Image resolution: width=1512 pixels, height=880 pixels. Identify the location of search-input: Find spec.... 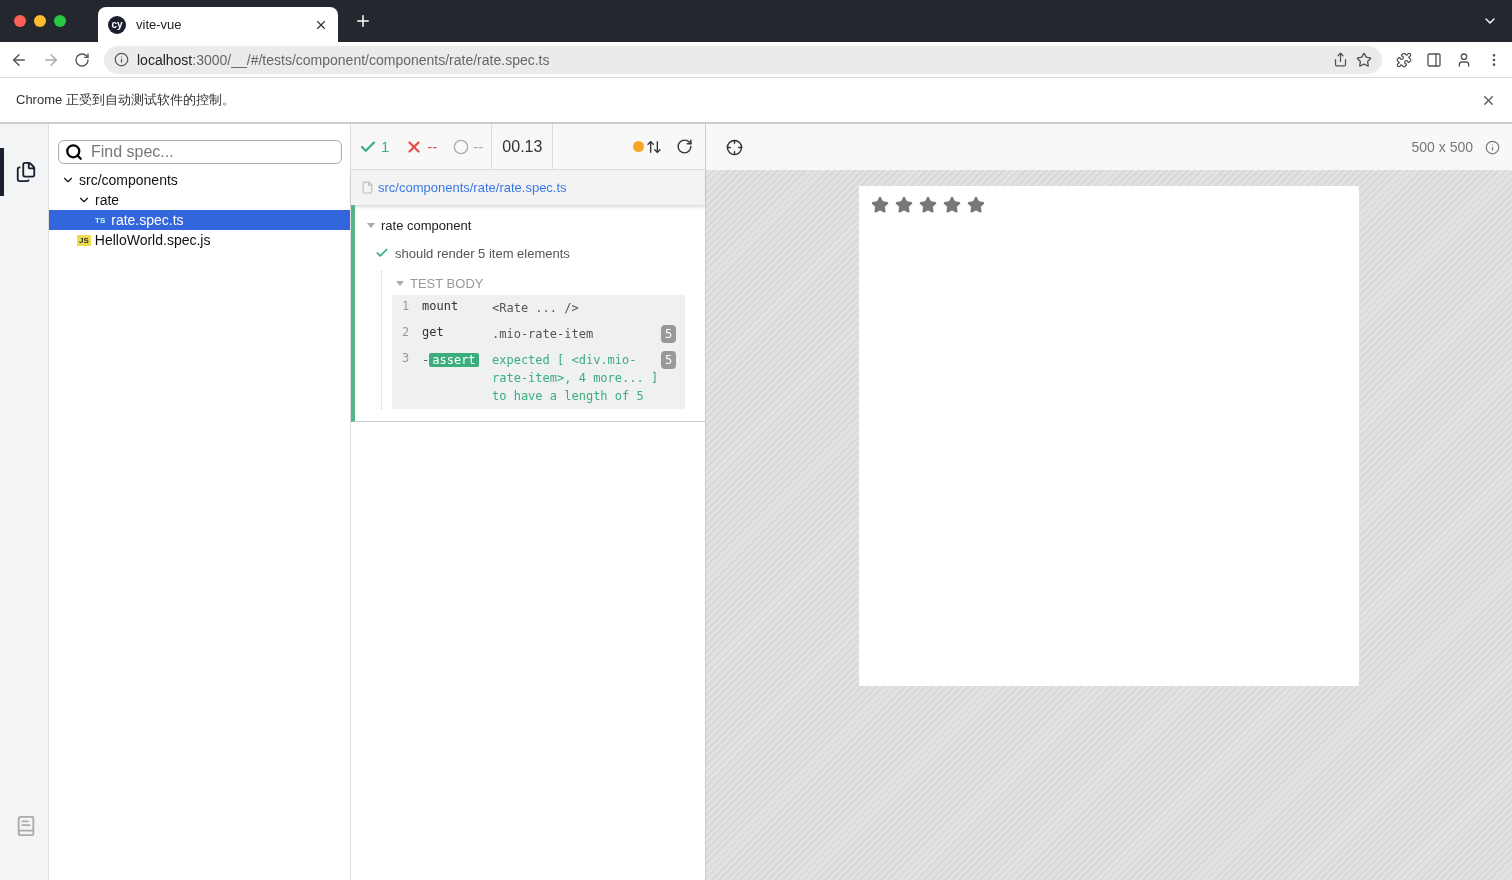
(212, 152).